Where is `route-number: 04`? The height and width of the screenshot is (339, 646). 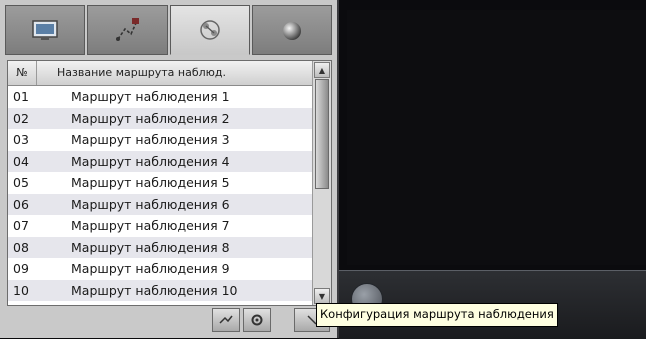
route-number: 04 is located at coordinates (21, 161).